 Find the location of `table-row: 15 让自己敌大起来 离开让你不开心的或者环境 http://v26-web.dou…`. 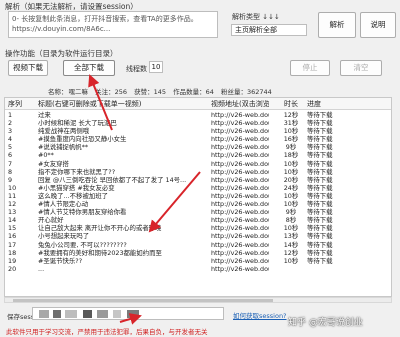

table-row: 15 让自己敌大起来 离开让你不开心的或者环境 http://v26-web.dou… is located at coordinates (198, 228).